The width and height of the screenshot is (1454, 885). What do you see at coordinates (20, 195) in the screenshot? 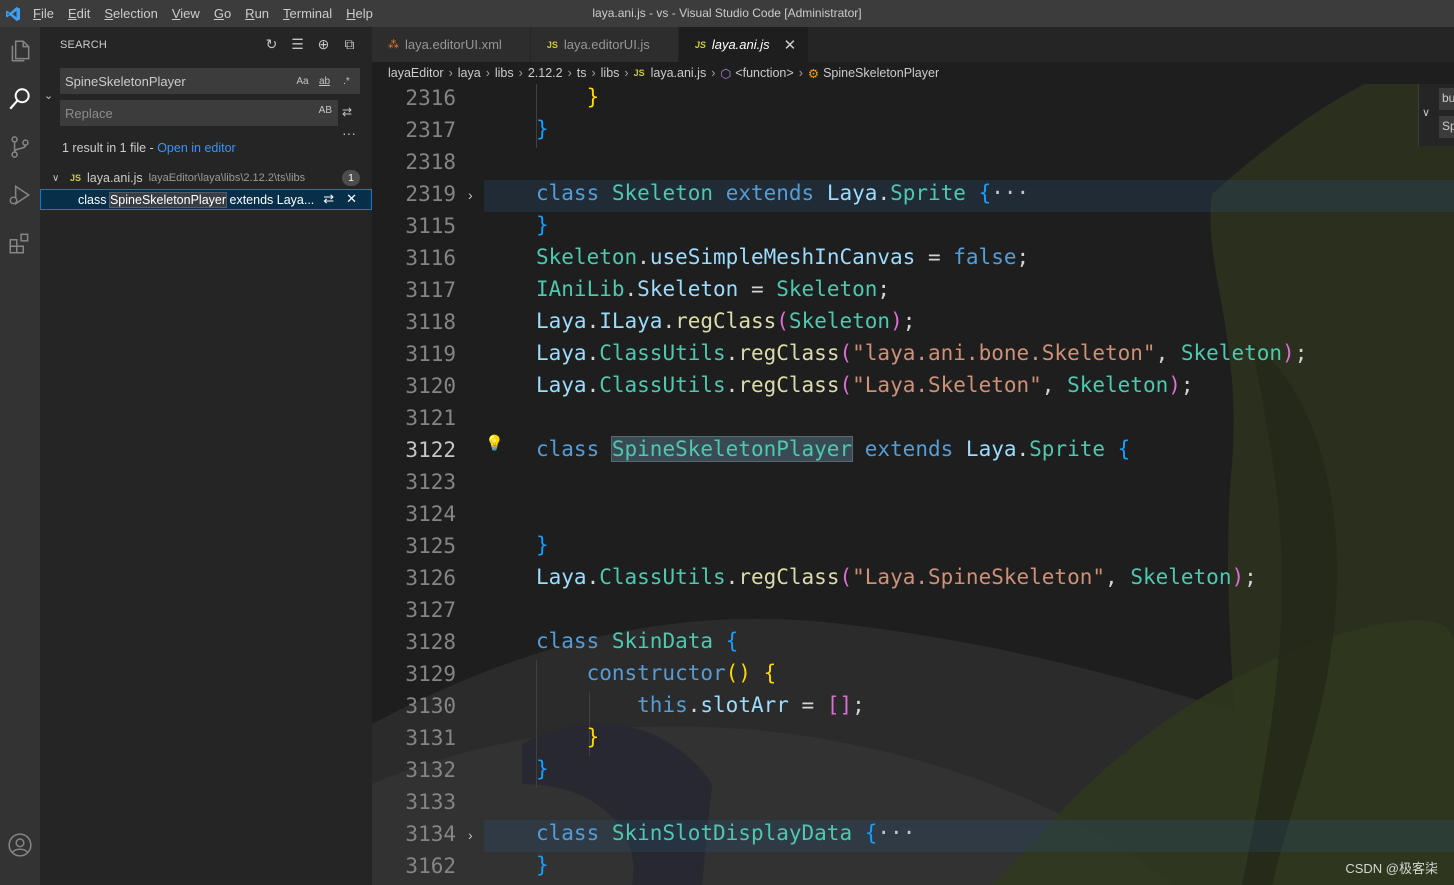
I see `run-debug-icon` at bounding box center [20, 195].